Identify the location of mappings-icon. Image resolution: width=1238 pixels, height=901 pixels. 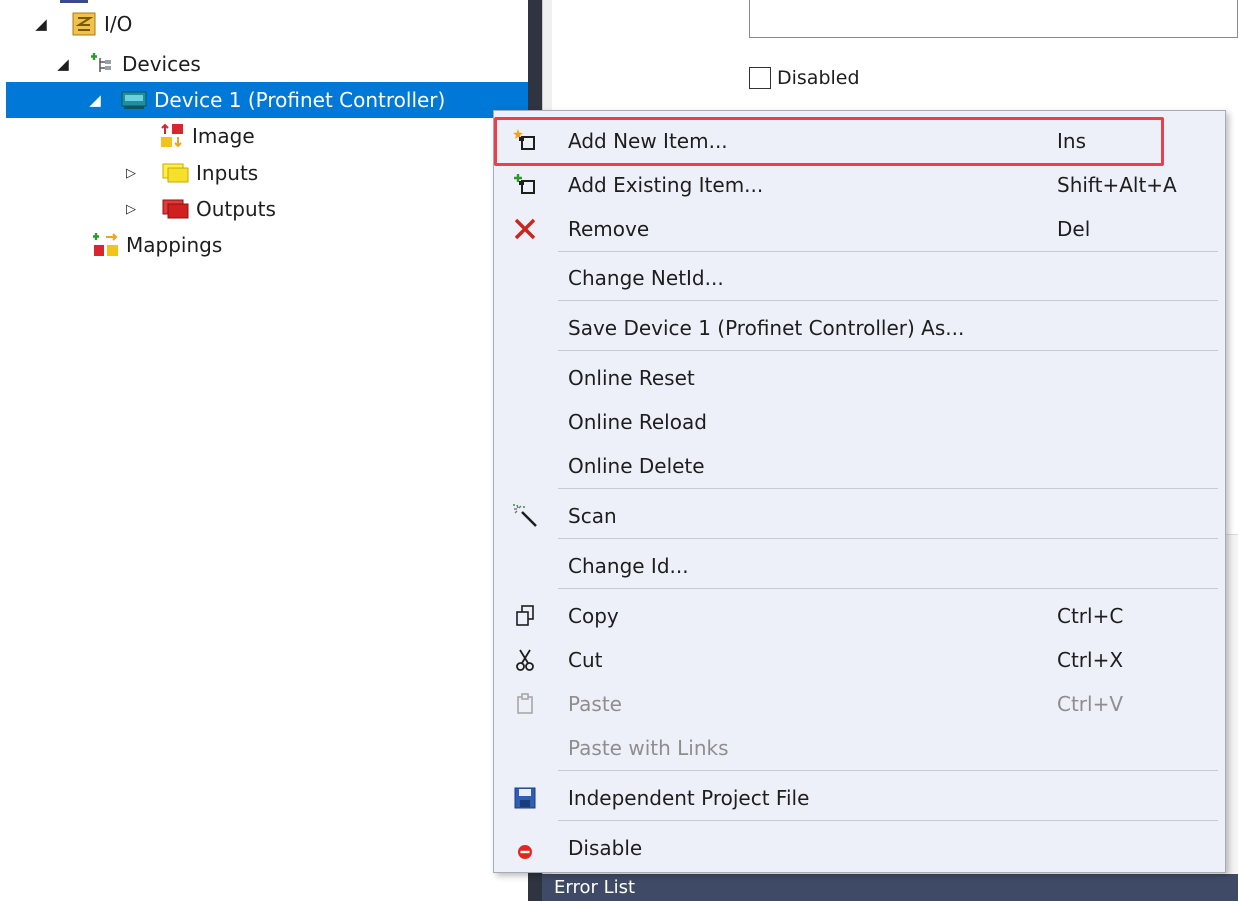
(106, 245).